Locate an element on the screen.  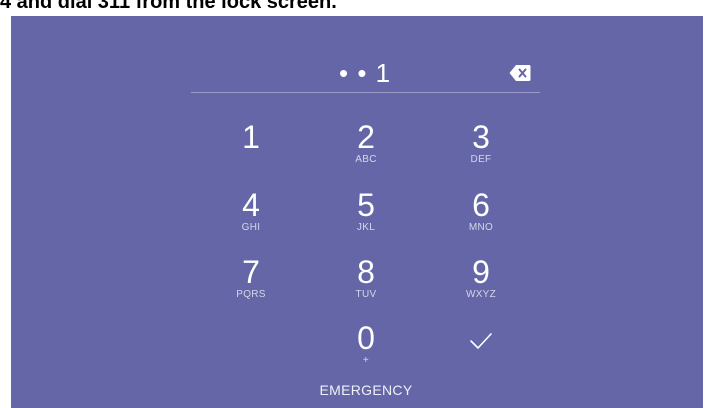
instruction-caption: 4 and dial 311 from the lock screen. is located at coordinates (168, 6).